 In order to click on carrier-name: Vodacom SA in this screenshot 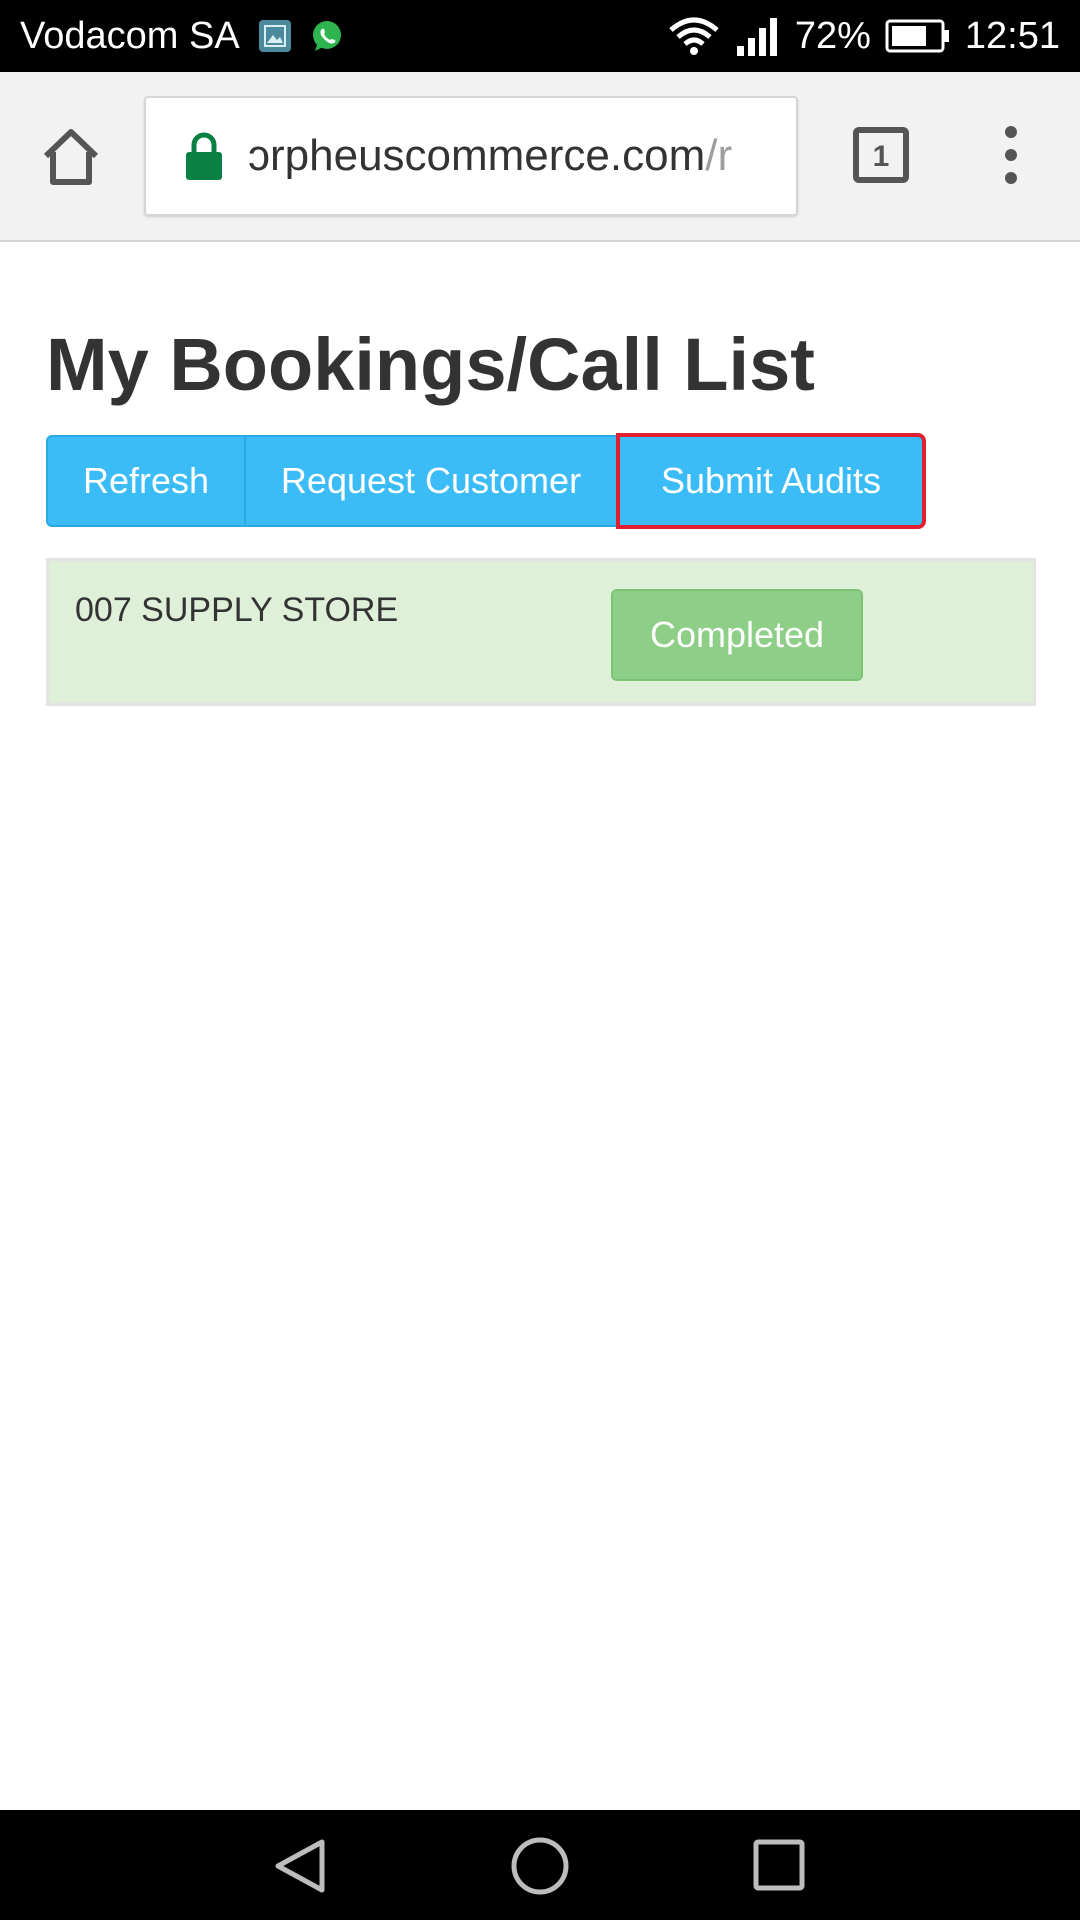, I will do `click(130, 35)`.